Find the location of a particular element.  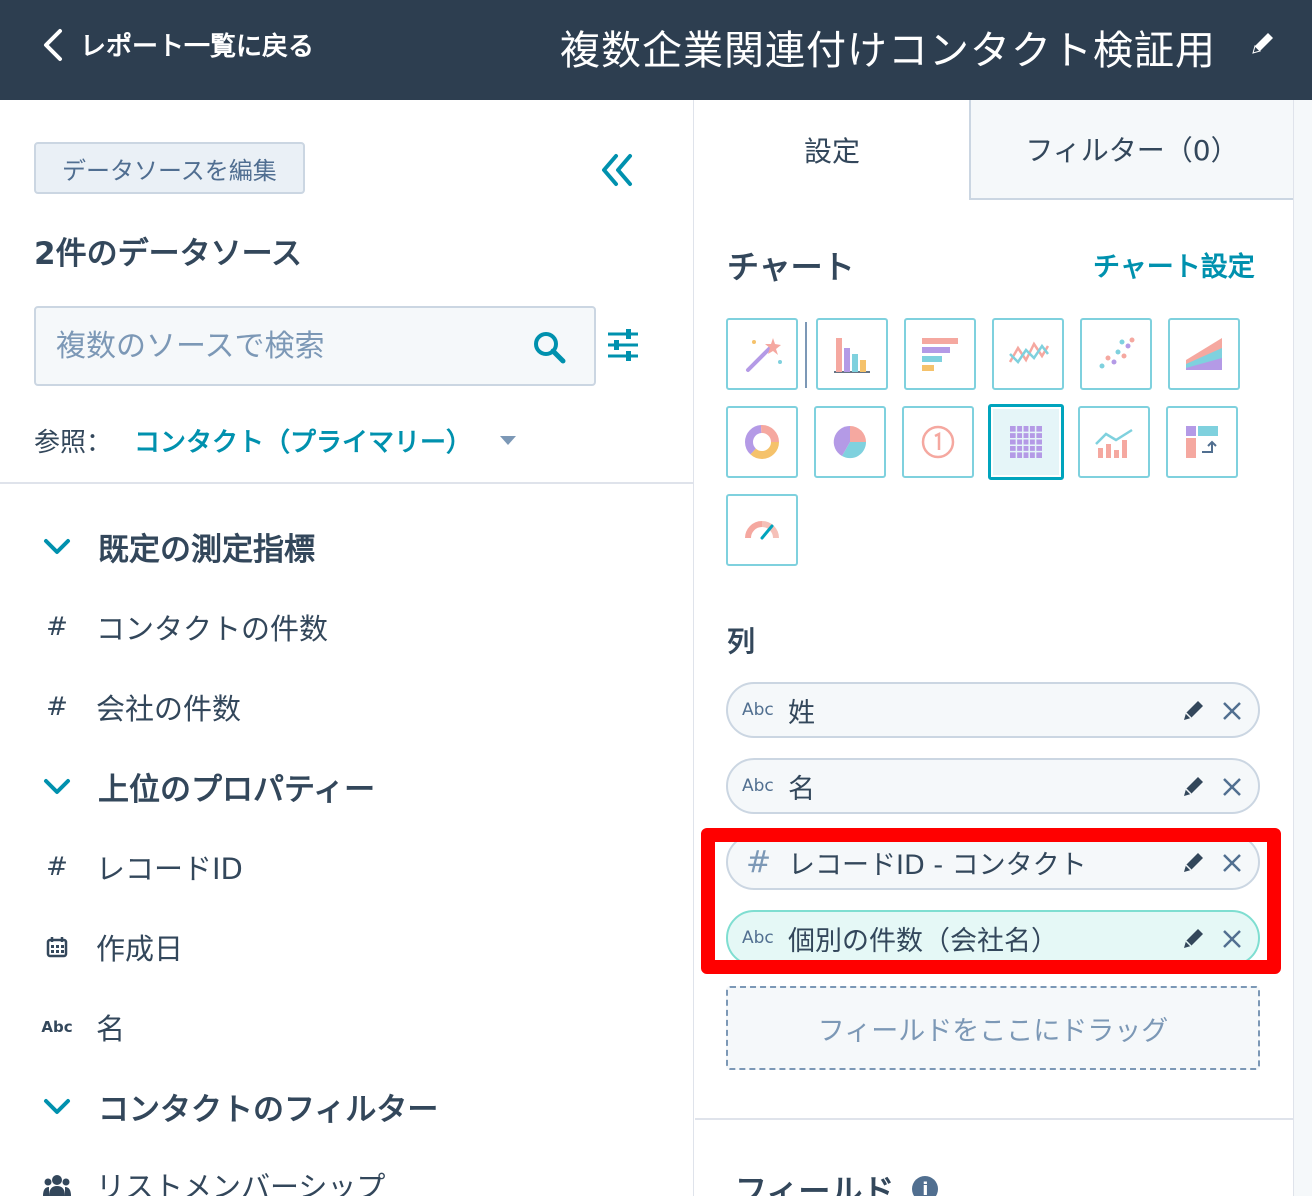

field-item: Abc 名 is located at coordinates (83, 1027).